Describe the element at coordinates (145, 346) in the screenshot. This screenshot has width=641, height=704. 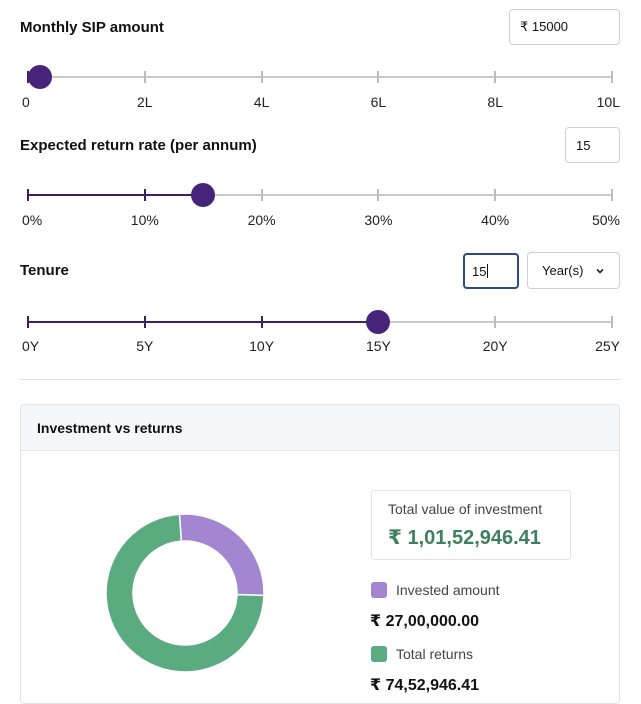
I see `tenure-tick-label: 5Y` at that location.